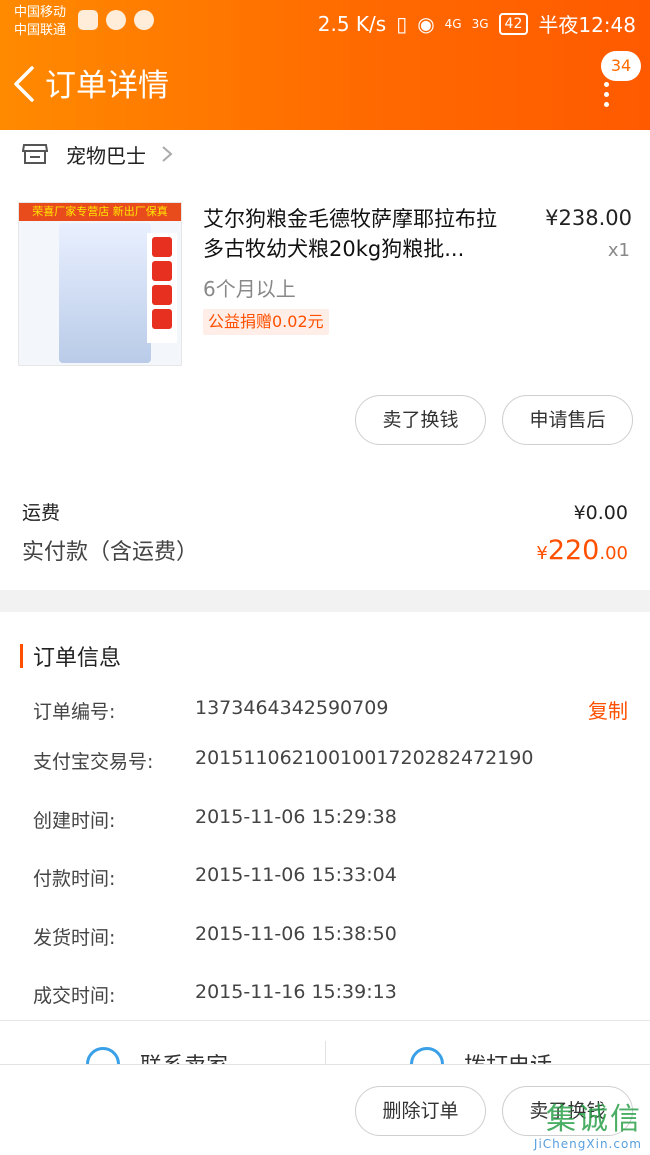 The height and width of the screenshot is (1155, 650). Describe the element at coordinates (296, 992) in the screenshot. I see `deal-time-value: 2015-11-16 15:39:13` at that location.